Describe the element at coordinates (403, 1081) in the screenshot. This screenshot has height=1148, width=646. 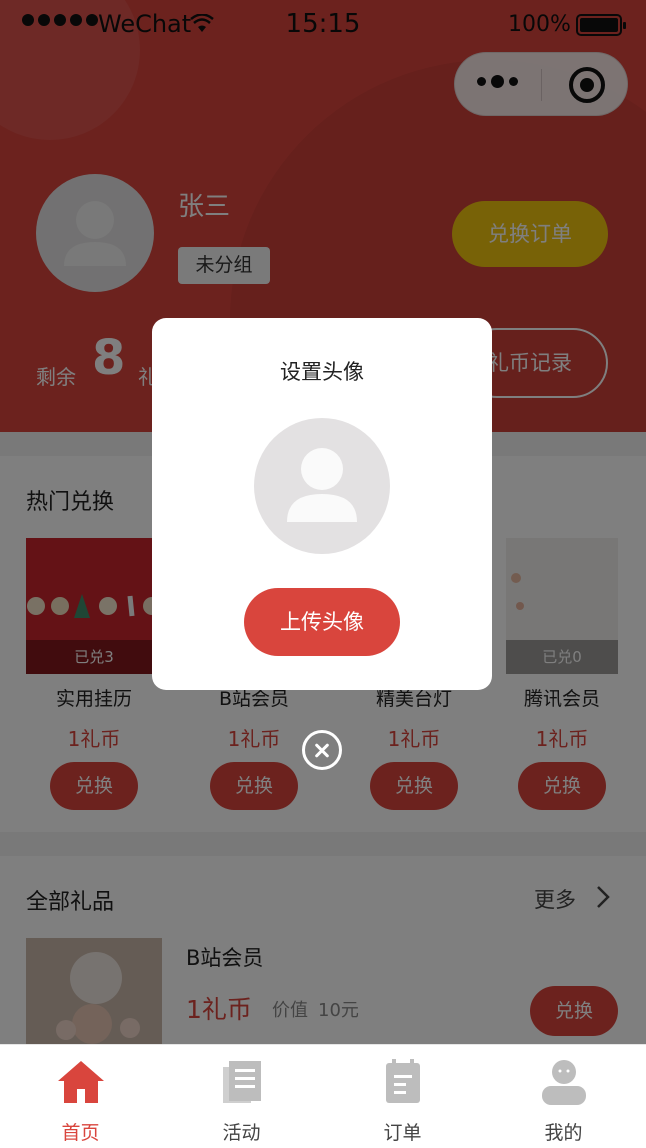
I see `order-icon` at that location.